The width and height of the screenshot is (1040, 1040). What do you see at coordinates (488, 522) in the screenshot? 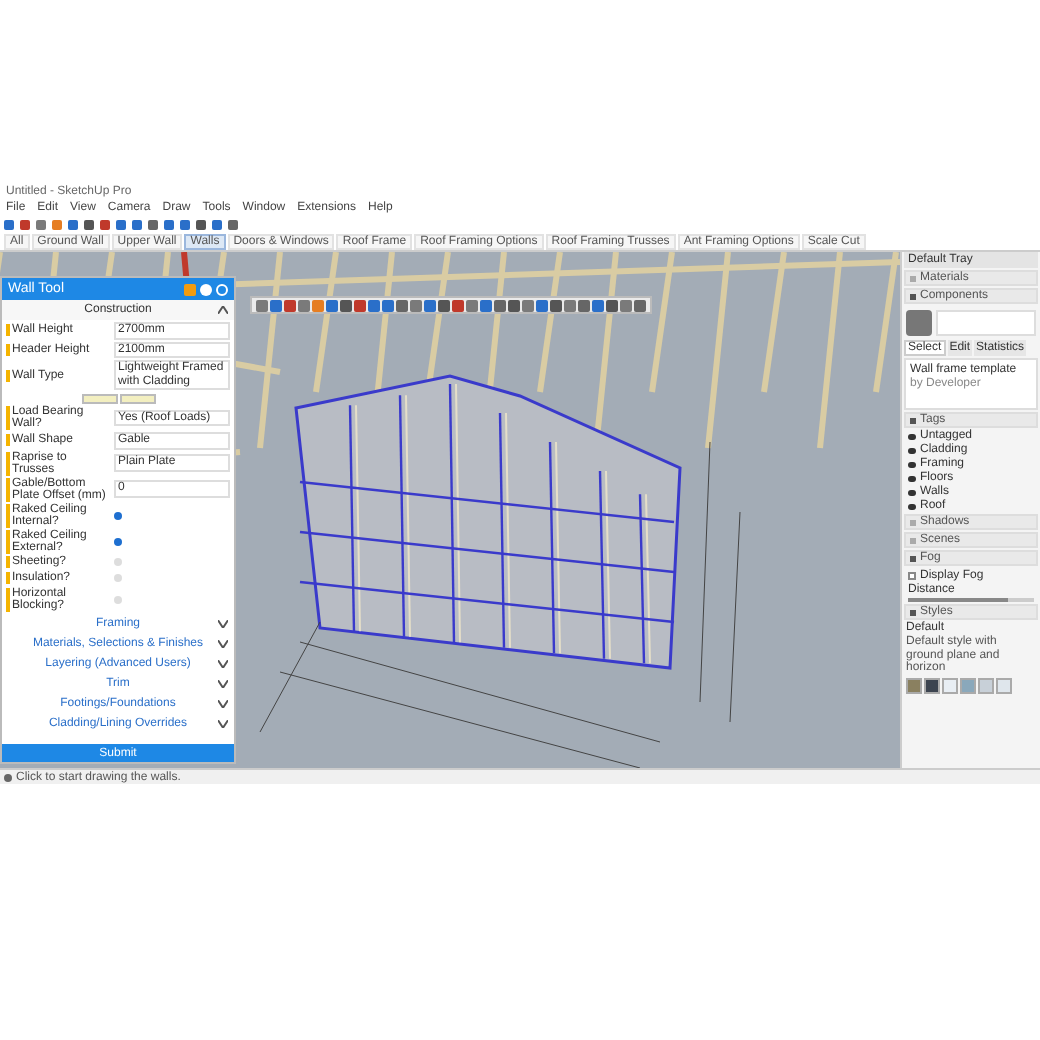
I see `wall-frame-drawing` at bounding box center [488, 522].